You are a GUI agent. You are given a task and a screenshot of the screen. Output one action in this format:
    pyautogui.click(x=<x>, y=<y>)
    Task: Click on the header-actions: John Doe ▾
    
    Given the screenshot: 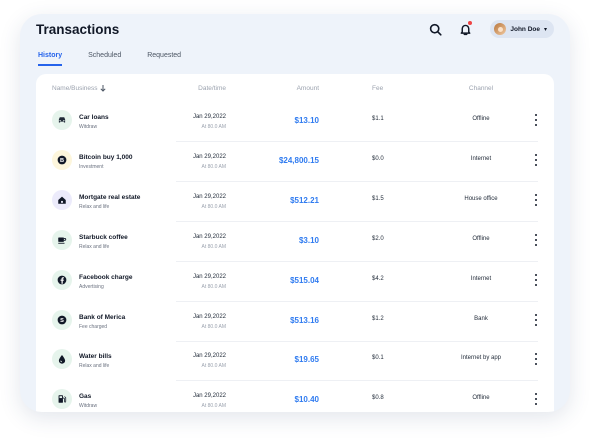 What is the action you would take?
    pyautogui.click(x=484, y=29)
    